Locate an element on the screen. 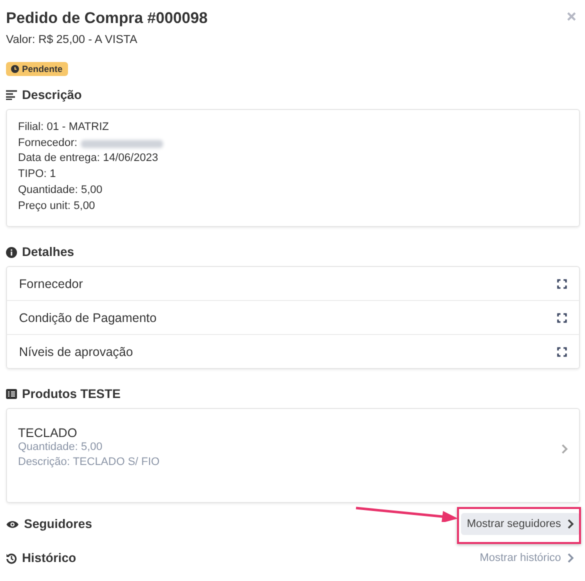  list-icon is located at coordinates (11, 394).